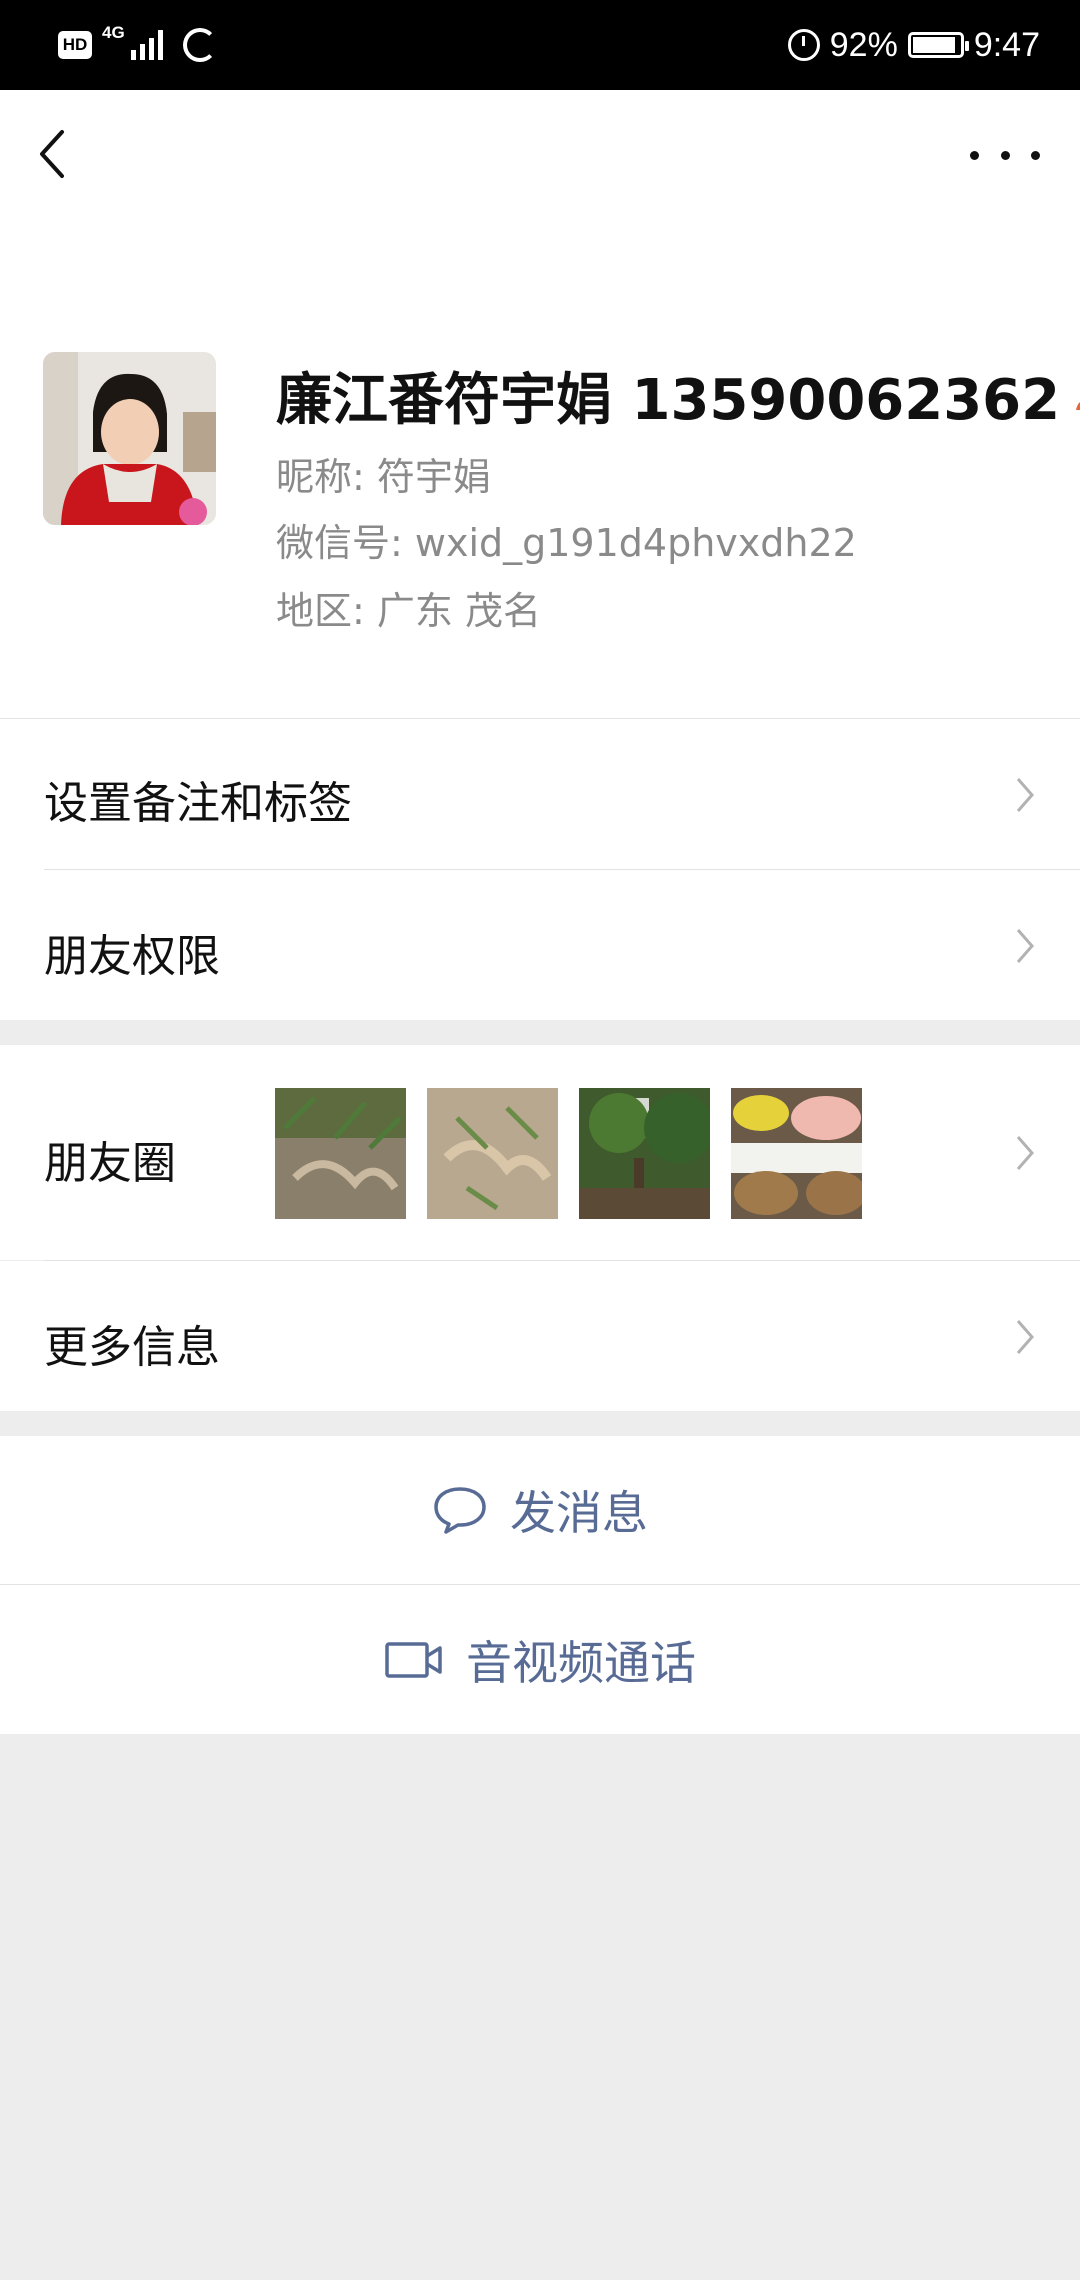 This screenshot has height=2280, width=1080. I want to click on name-line: 廉江番符宇娟 13590062362, so click(678, 395).